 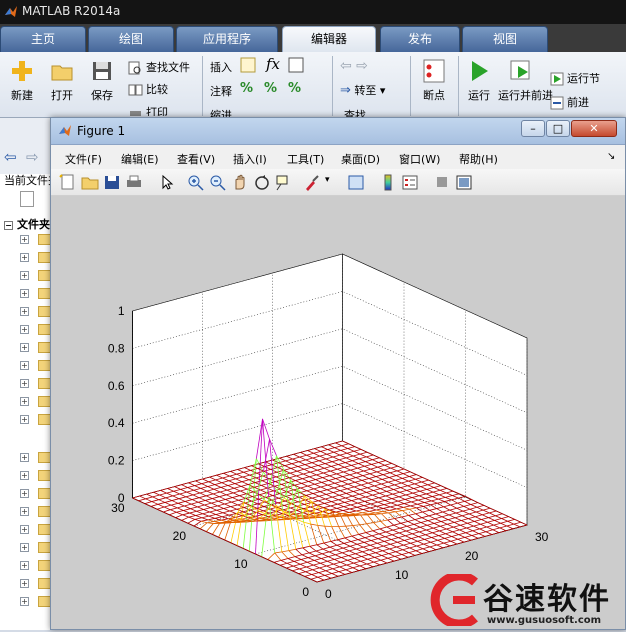 I want to click on x-tick-label: 30, so click(x=542, y=537).